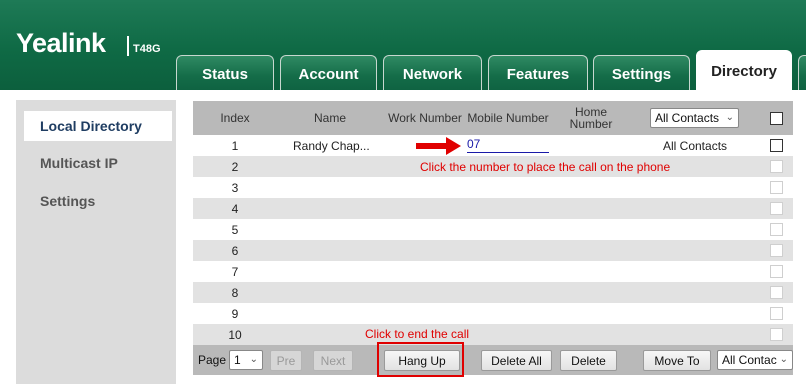 The image size is (806, 384). I want to click on row-group: All Contacts, so click(695, 145).